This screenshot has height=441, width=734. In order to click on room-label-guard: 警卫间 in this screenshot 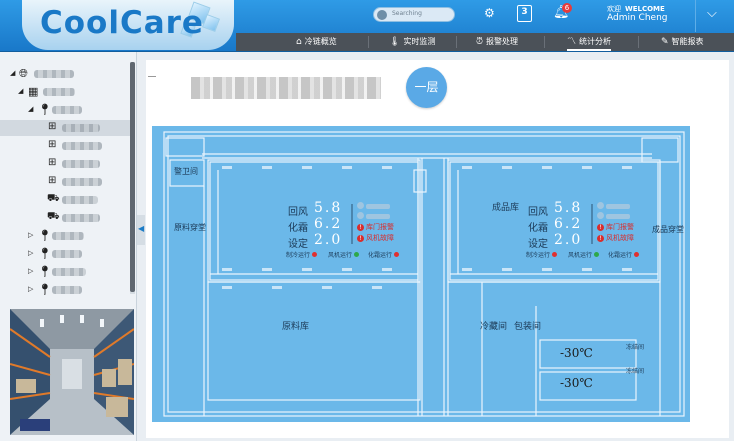, I will do `click(186, 171)`.